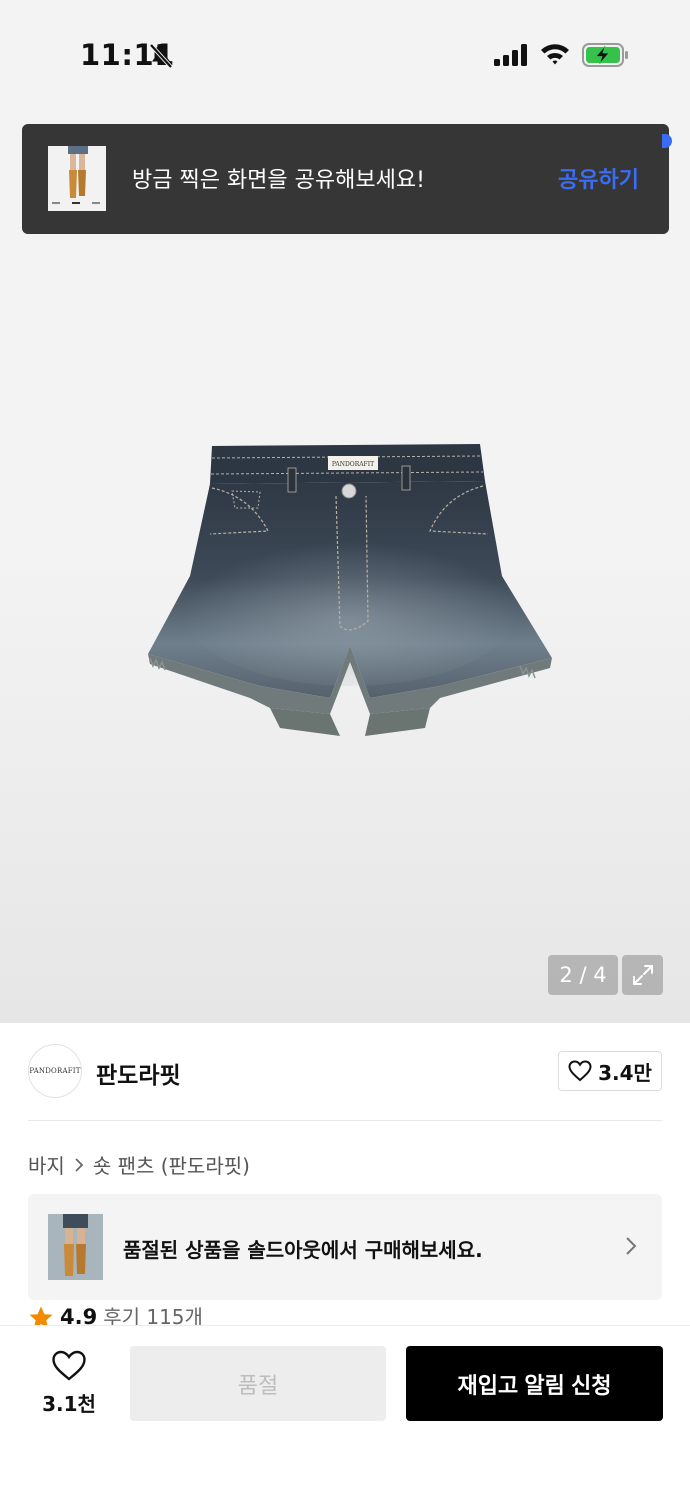 This screenshot has width=690, height=1500. What do you see at coordinates (69, 1404) in the screenshot?
I see `wish-count: 3.1천` at bounding box center [69, 1404].